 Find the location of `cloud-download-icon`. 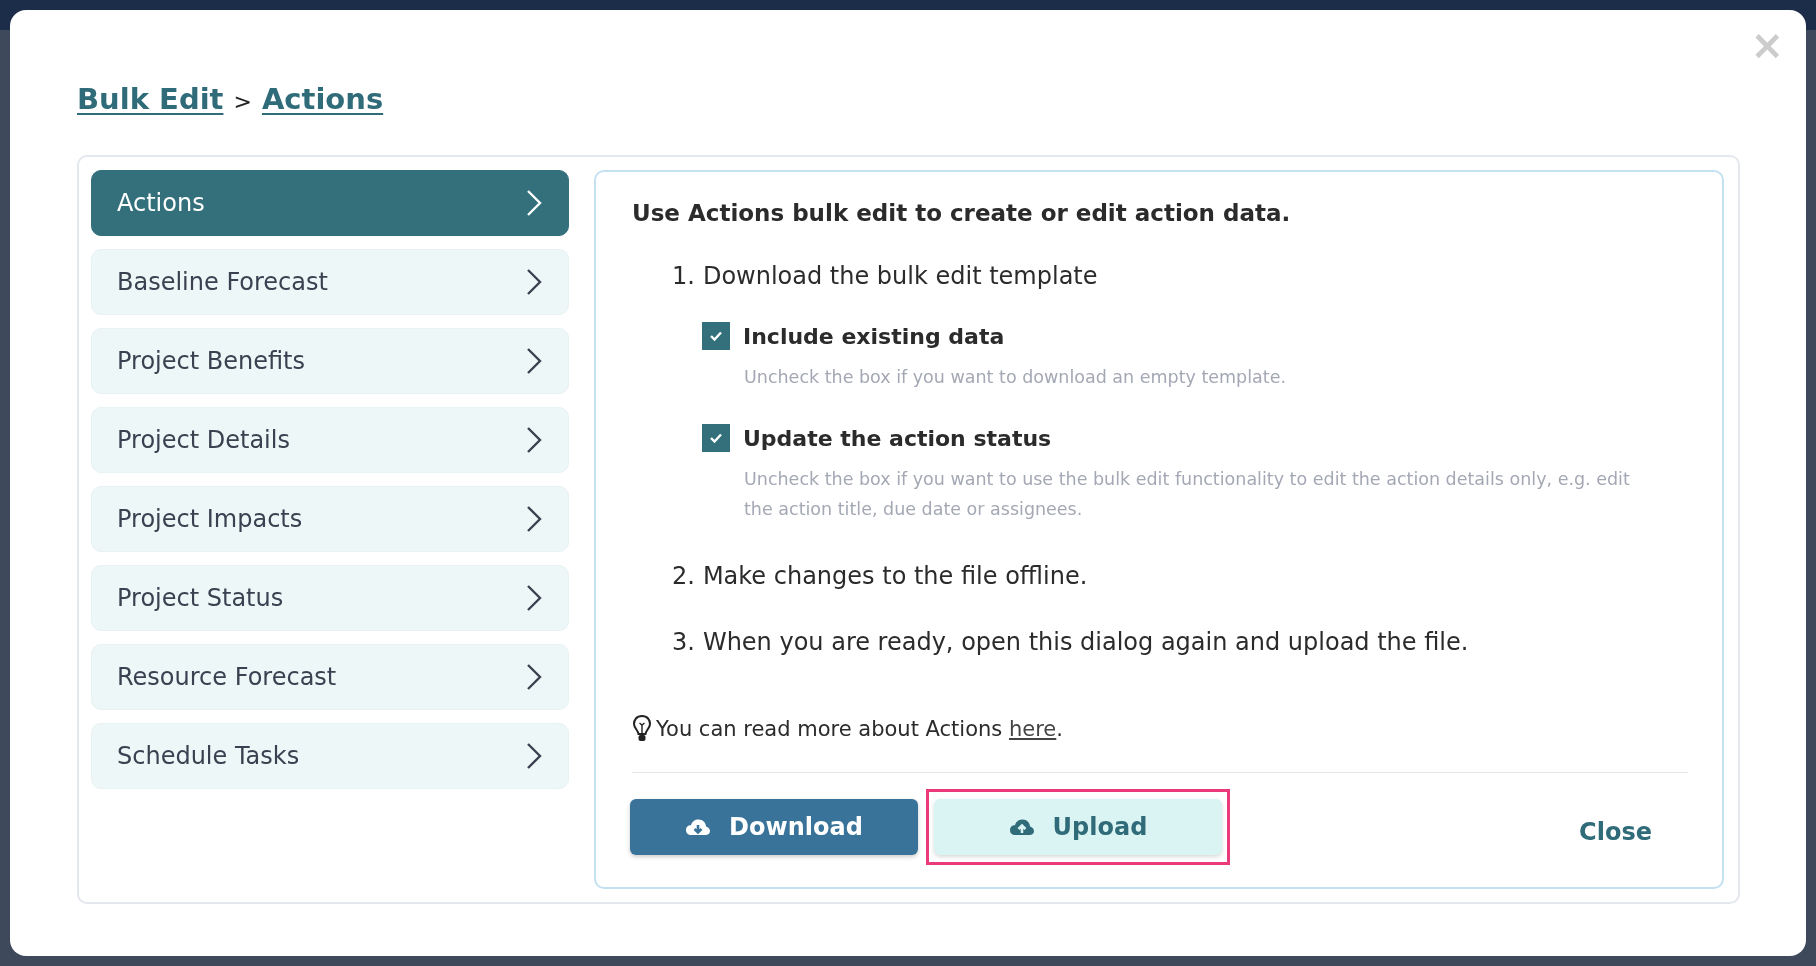

cloud-download-icon is located at coordinates (698, 827).